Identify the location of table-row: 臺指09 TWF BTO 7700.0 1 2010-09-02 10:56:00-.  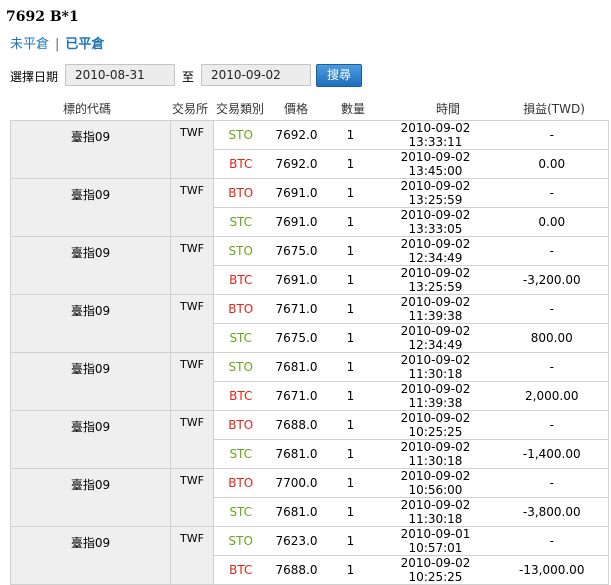
(309, 497).